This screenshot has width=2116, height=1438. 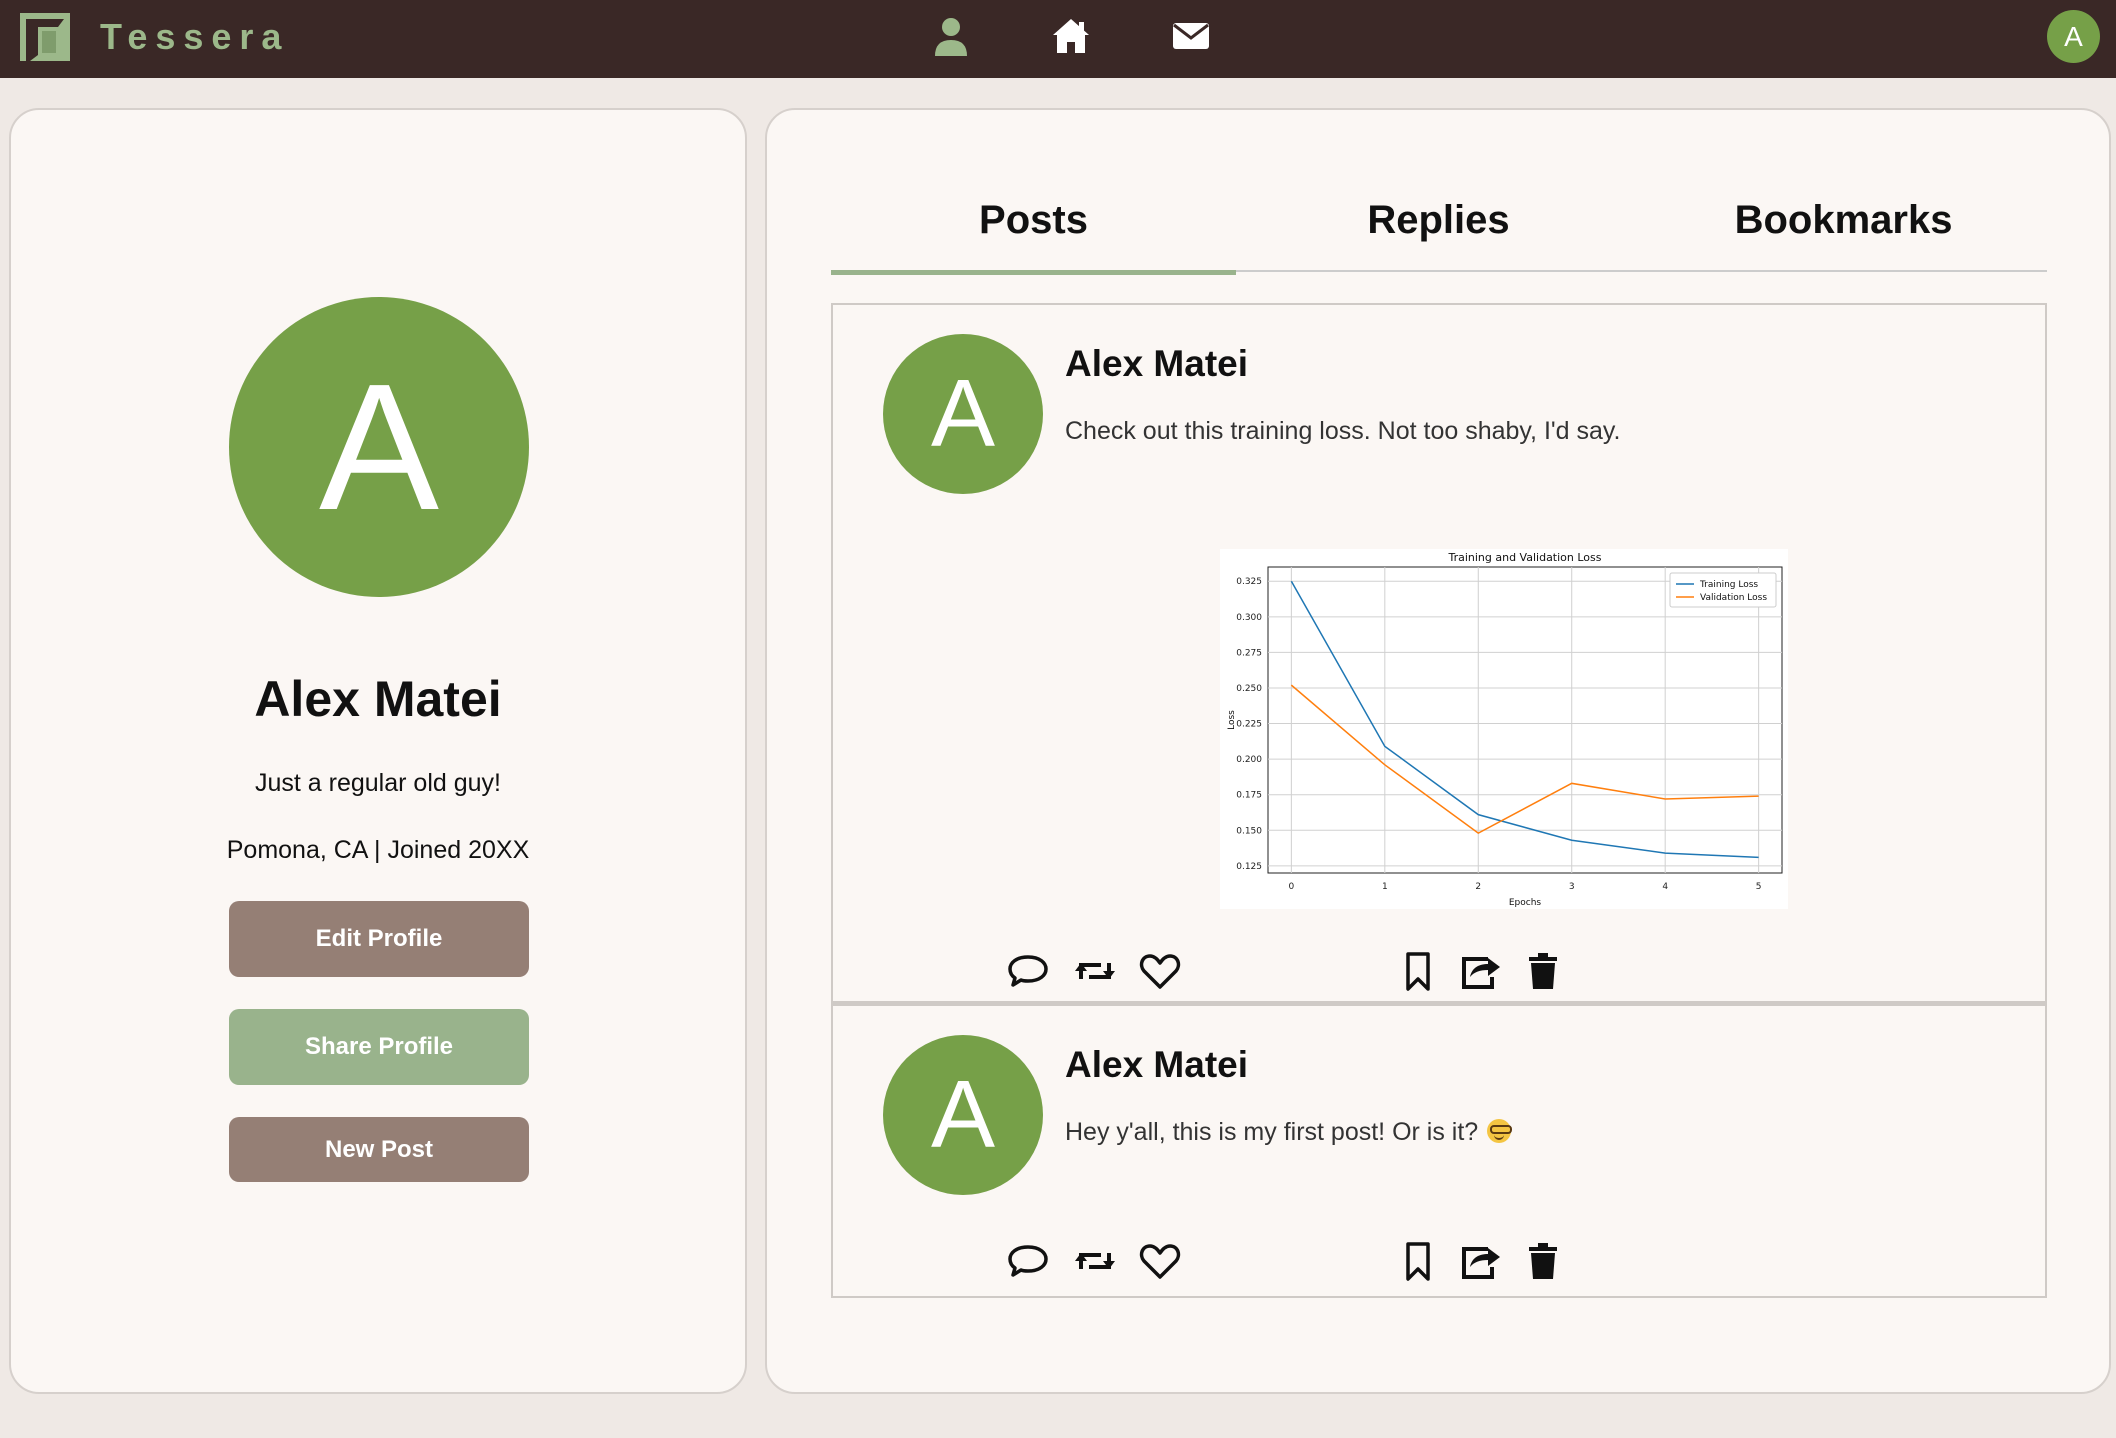 What do you see at coordinates (1478, 887) in the screenshot?
I see `x-tick-label: 2` at bounding box center [1478, 887].